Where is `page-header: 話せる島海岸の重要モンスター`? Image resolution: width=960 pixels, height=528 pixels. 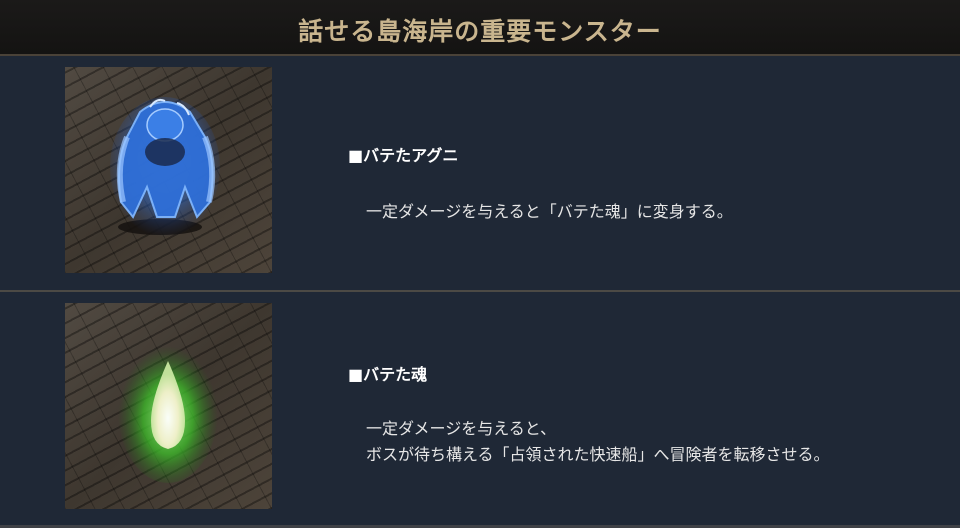
page-header: 話せる島海岸の重要モンスター is located at coordinates (480, 28).